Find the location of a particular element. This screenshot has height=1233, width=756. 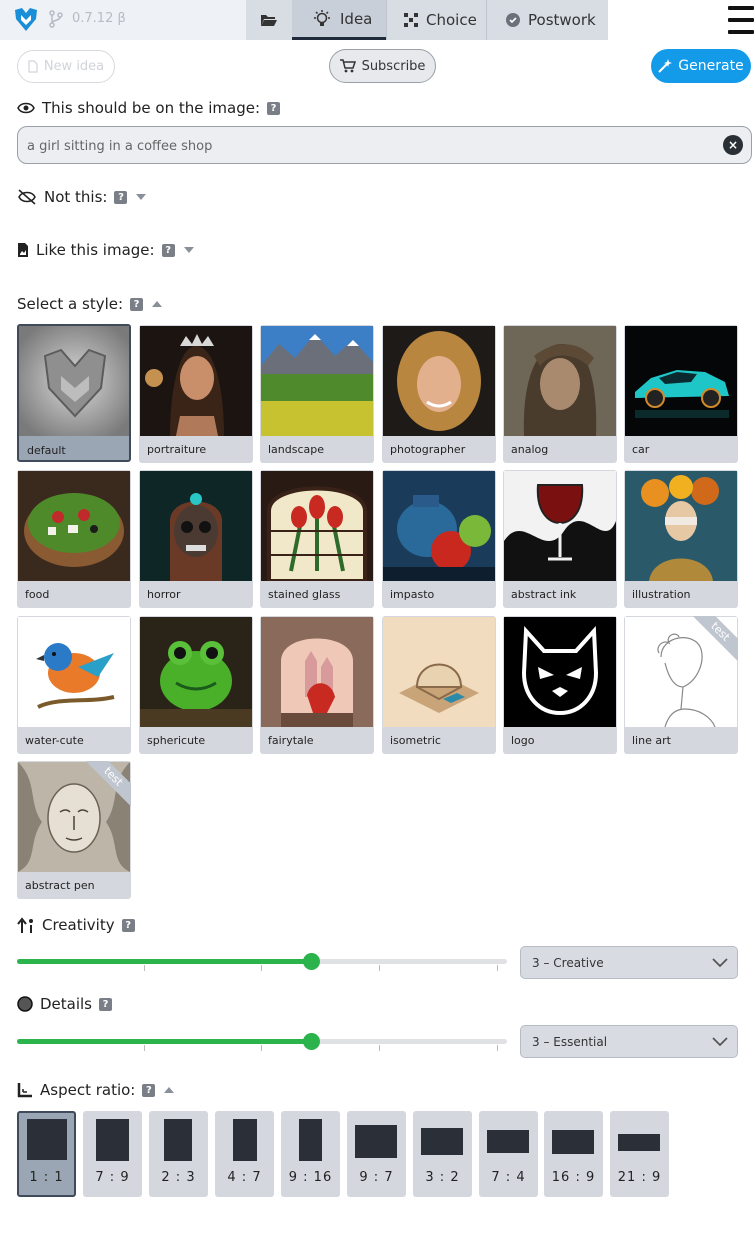

style-name: horror is located at coordinates (164, 594).